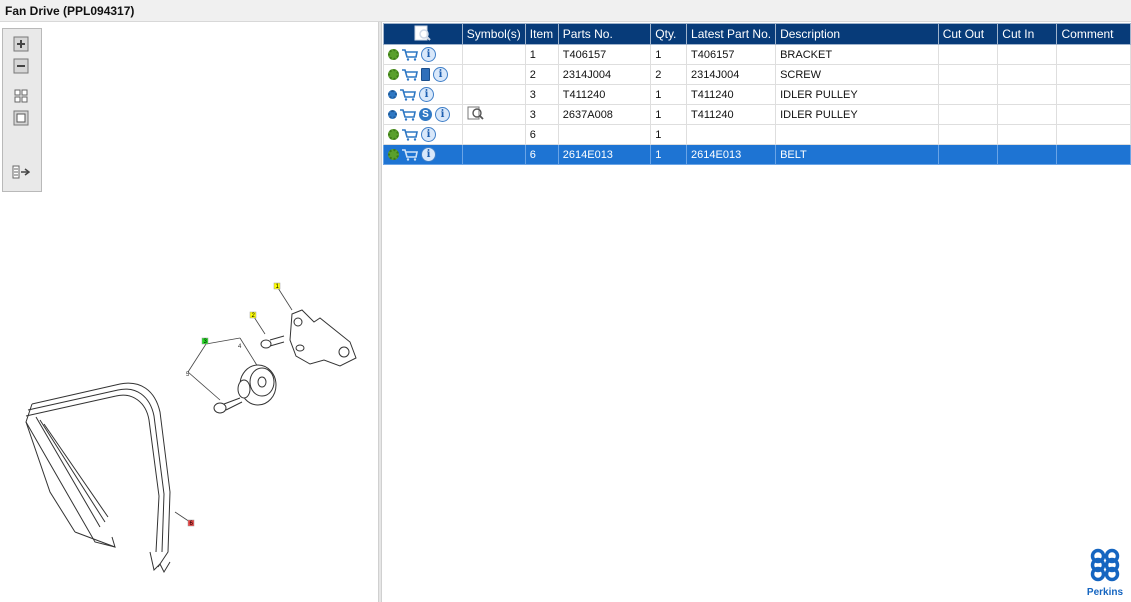 The image size is (1131, 602). I want to click on table-row: i 6 1, so click(757, 134).